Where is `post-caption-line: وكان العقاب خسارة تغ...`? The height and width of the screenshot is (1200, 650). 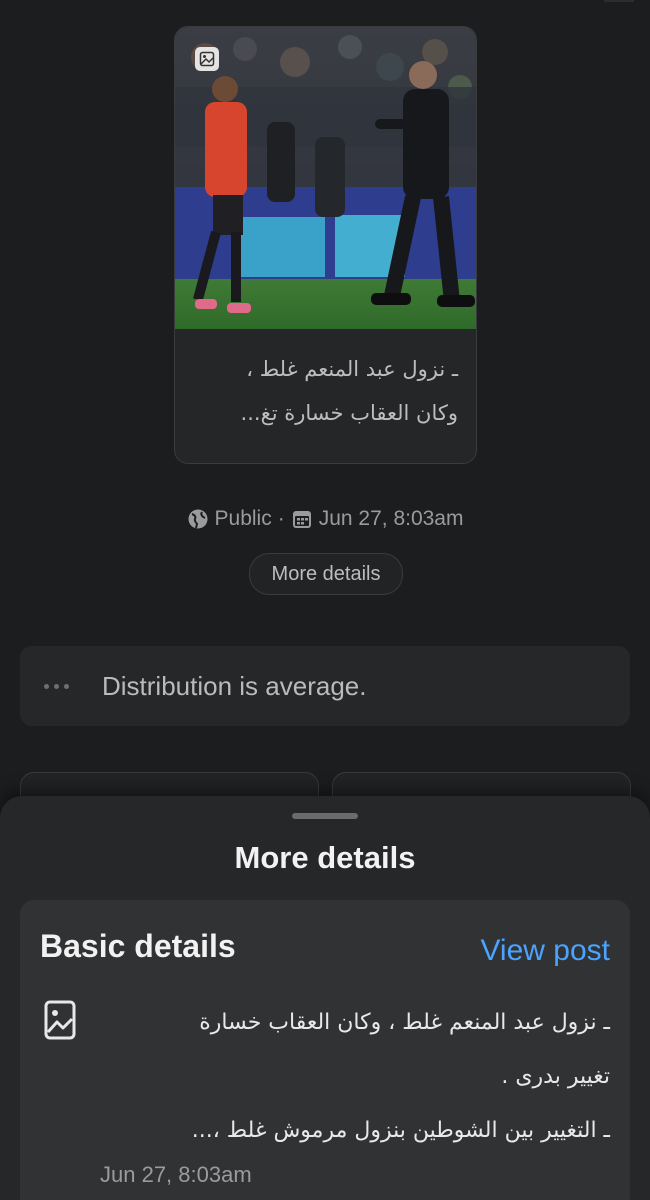 post-caption-line: وكان العقاب خسارة تغ... is located at coordinates (349, 413).